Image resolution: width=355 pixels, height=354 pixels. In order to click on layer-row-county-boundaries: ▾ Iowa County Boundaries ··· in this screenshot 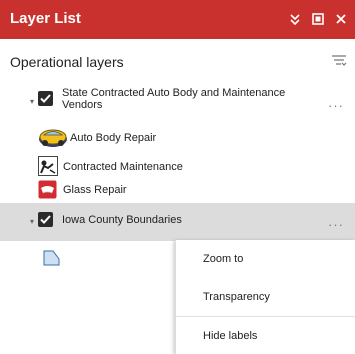, I will do `click(177, 222)`.